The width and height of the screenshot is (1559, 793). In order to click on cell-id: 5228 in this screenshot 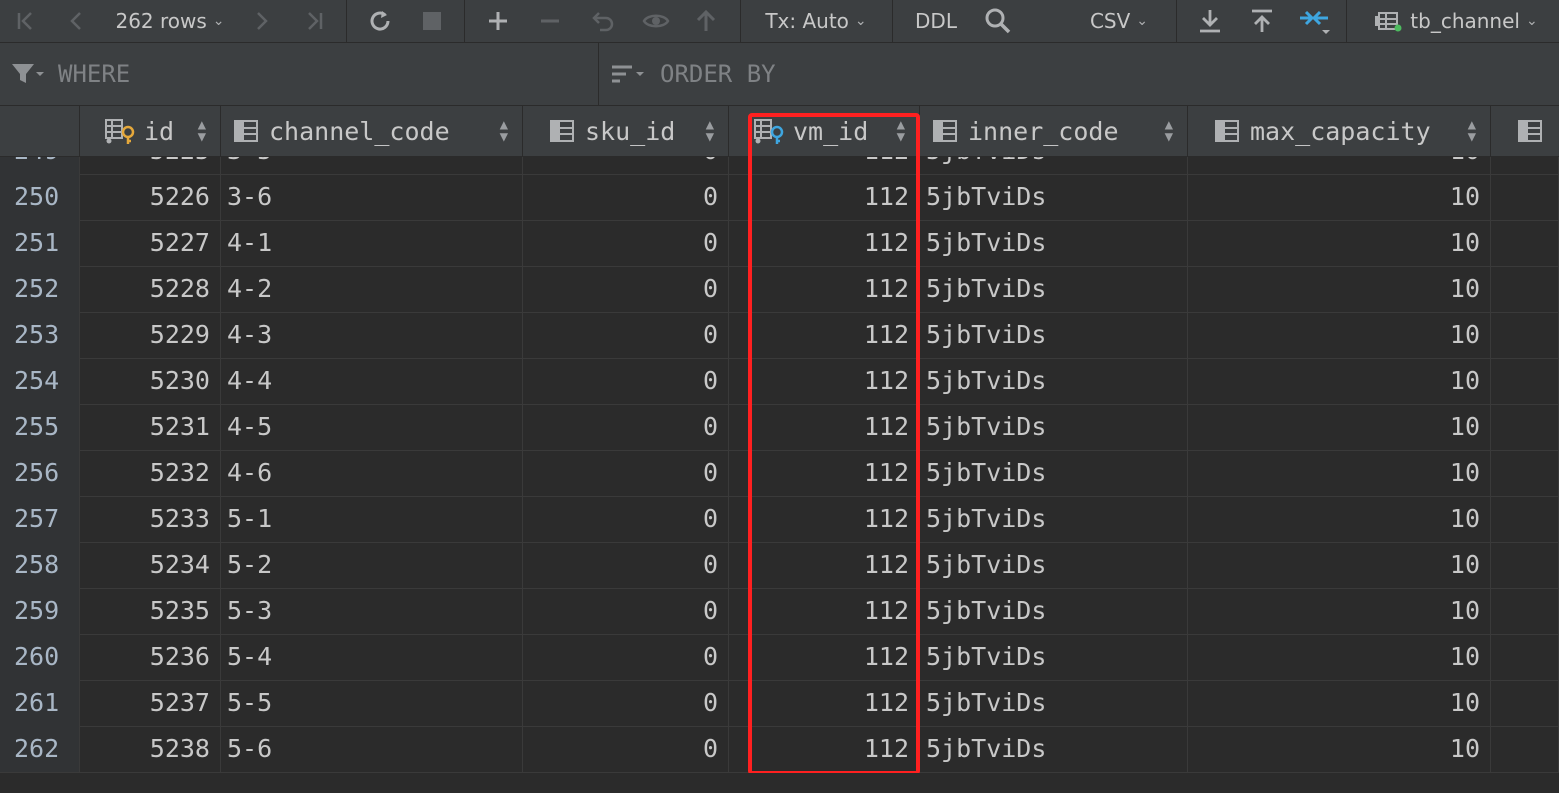, I will do `click(150, 289)`.